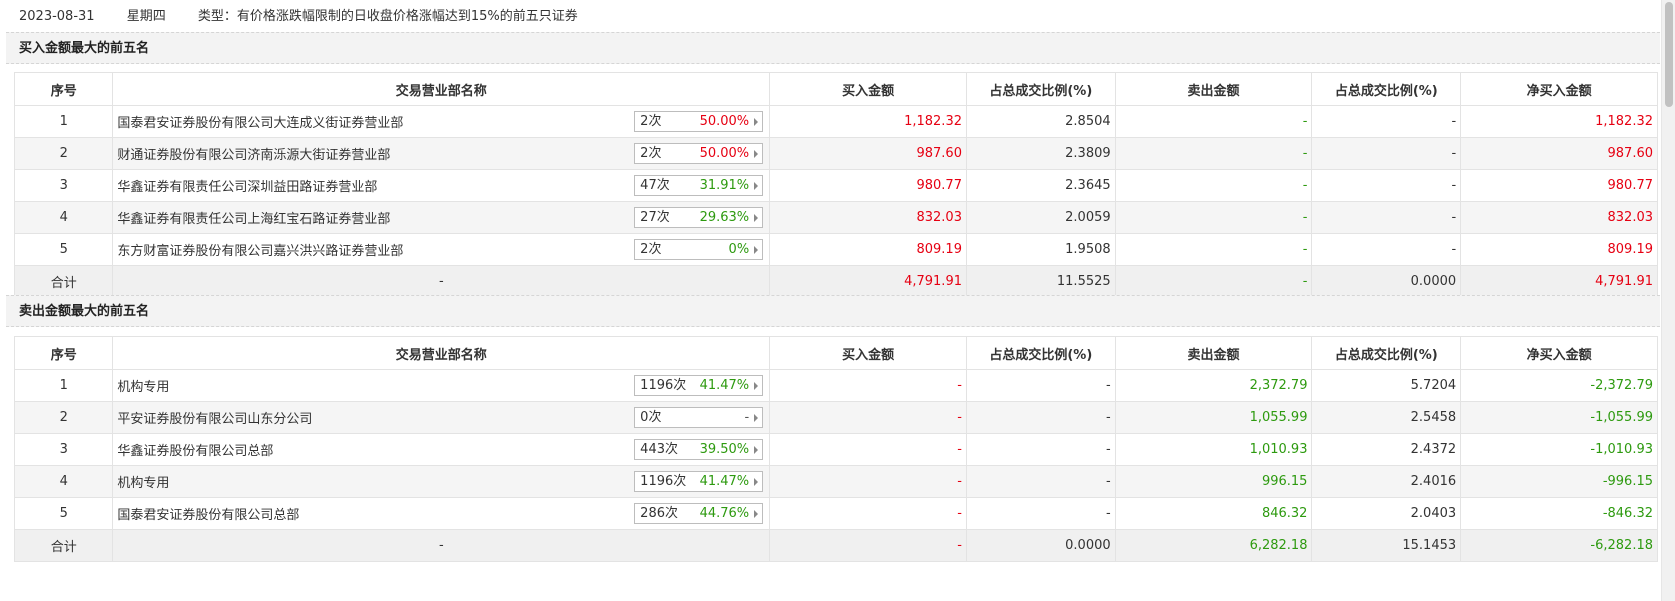  What do you see at coordinates (1213, 513) in the screenshot?
I see `sell-amount: 846.32` at bounding box center [1213, 513].